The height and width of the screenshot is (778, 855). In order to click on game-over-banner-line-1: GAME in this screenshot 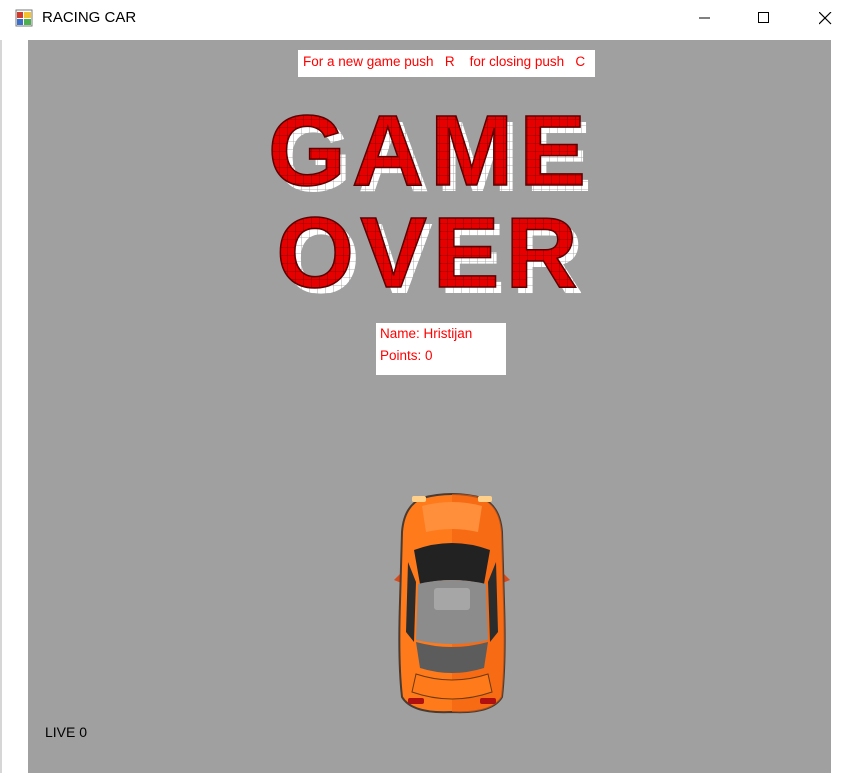, I will do `click(430, 151)`.